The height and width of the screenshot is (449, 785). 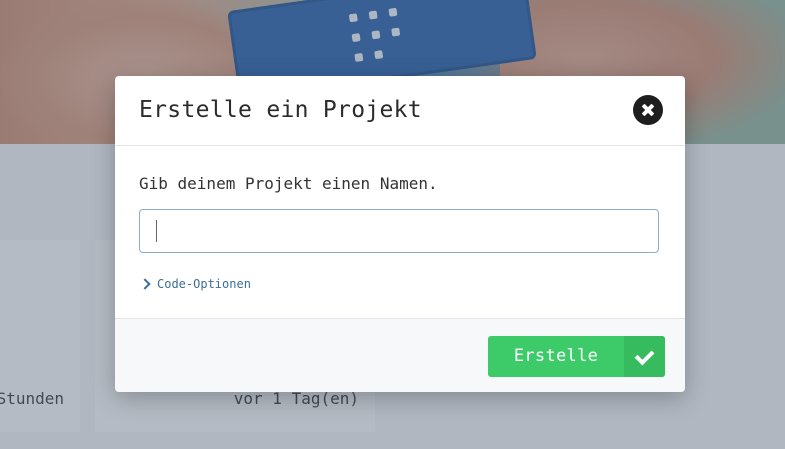 What do you see at coordinates (145, 284) in the screenshot?
I see `chevron-right-icon` at bounding box center [145, 284].